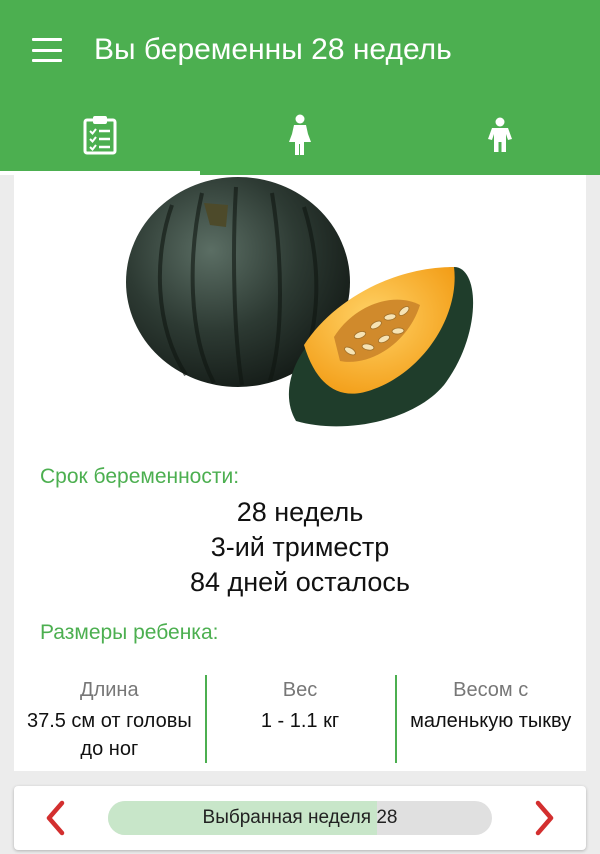  I want to click on tab-baby, so click(500, 135).